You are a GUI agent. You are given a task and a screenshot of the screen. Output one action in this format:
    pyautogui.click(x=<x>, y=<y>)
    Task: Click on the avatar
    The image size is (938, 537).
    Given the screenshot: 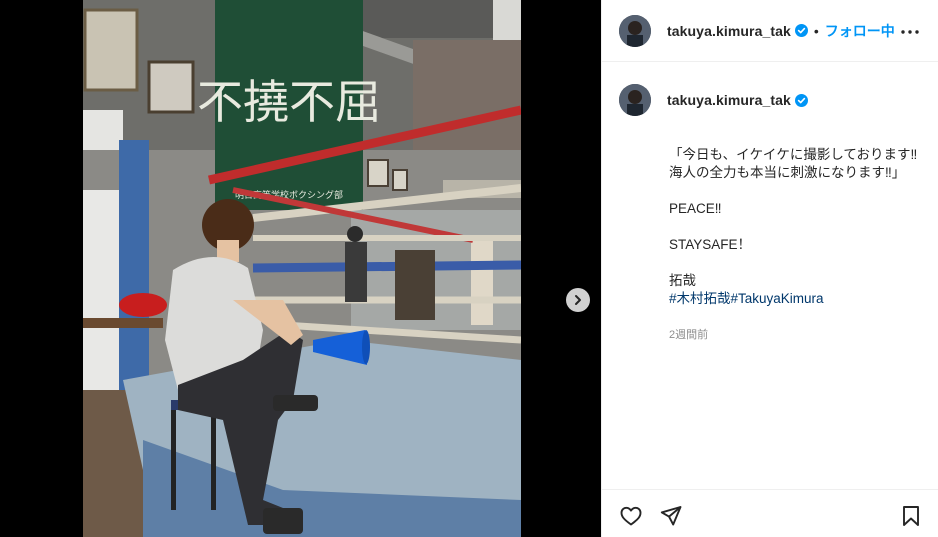 What is the action you would take?
    pyautogui.click(x=635, y=30)
    